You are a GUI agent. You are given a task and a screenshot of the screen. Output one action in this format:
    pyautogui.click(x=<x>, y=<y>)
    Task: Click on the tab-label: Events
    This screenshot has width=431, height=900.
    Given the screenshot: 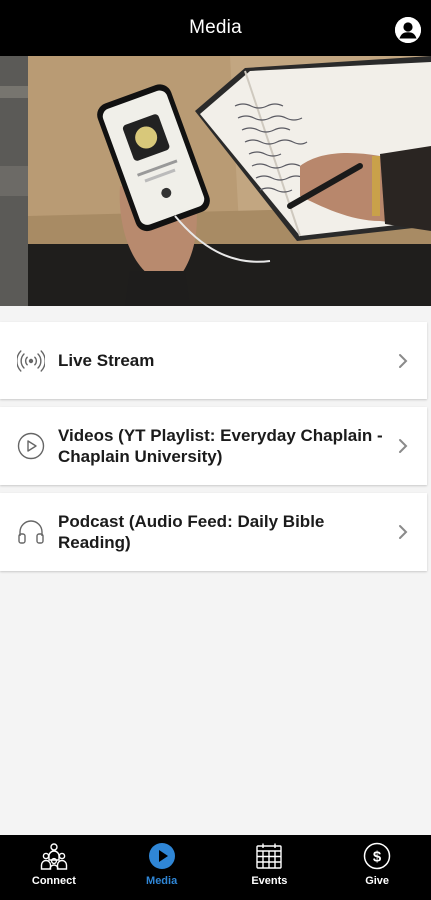 What is the action you would take?
    pyautogui.click(x=269, y=881)
    